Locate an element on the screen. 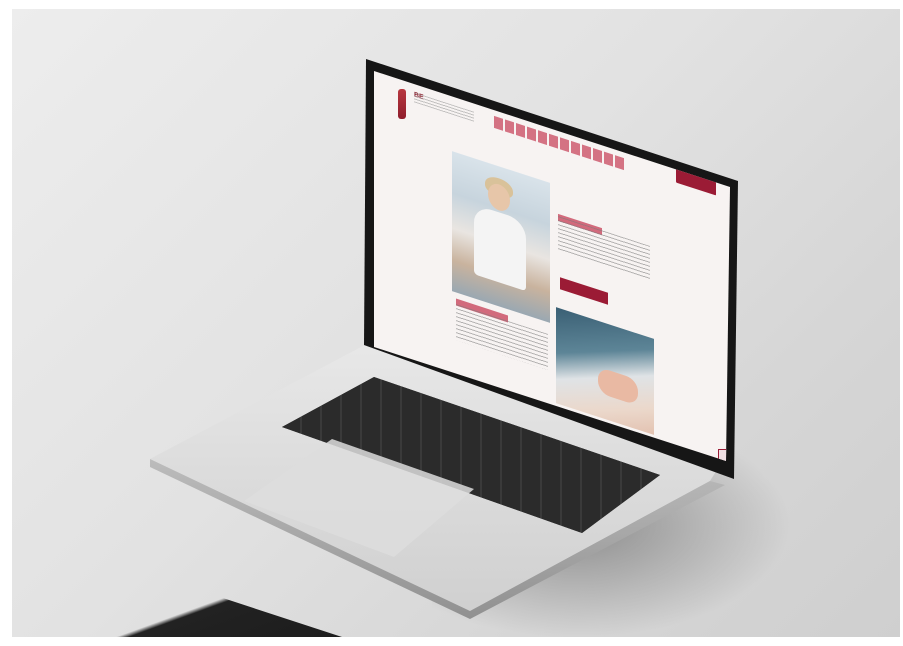 This screenshot has width=903, height=646. hand is located at coordinates (618, 386).